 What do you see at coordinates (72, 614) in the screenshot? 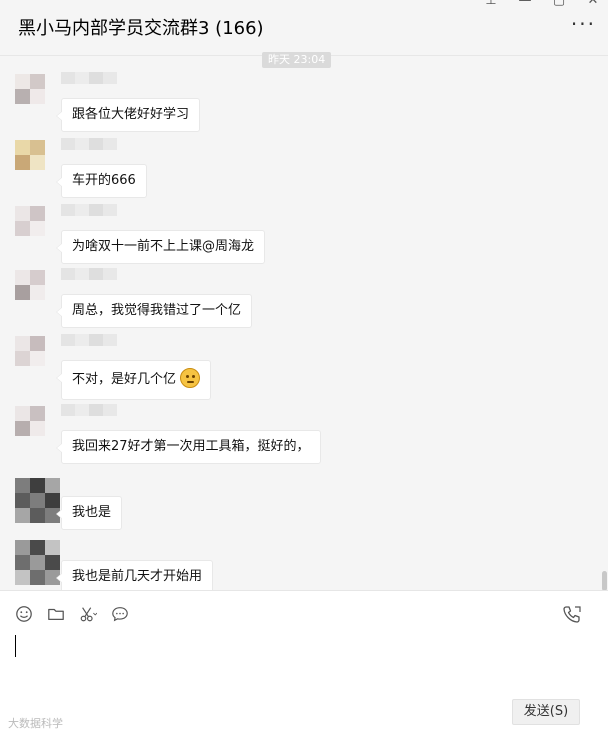
I see `composer-toolbar` at bounding box center [72, 614].